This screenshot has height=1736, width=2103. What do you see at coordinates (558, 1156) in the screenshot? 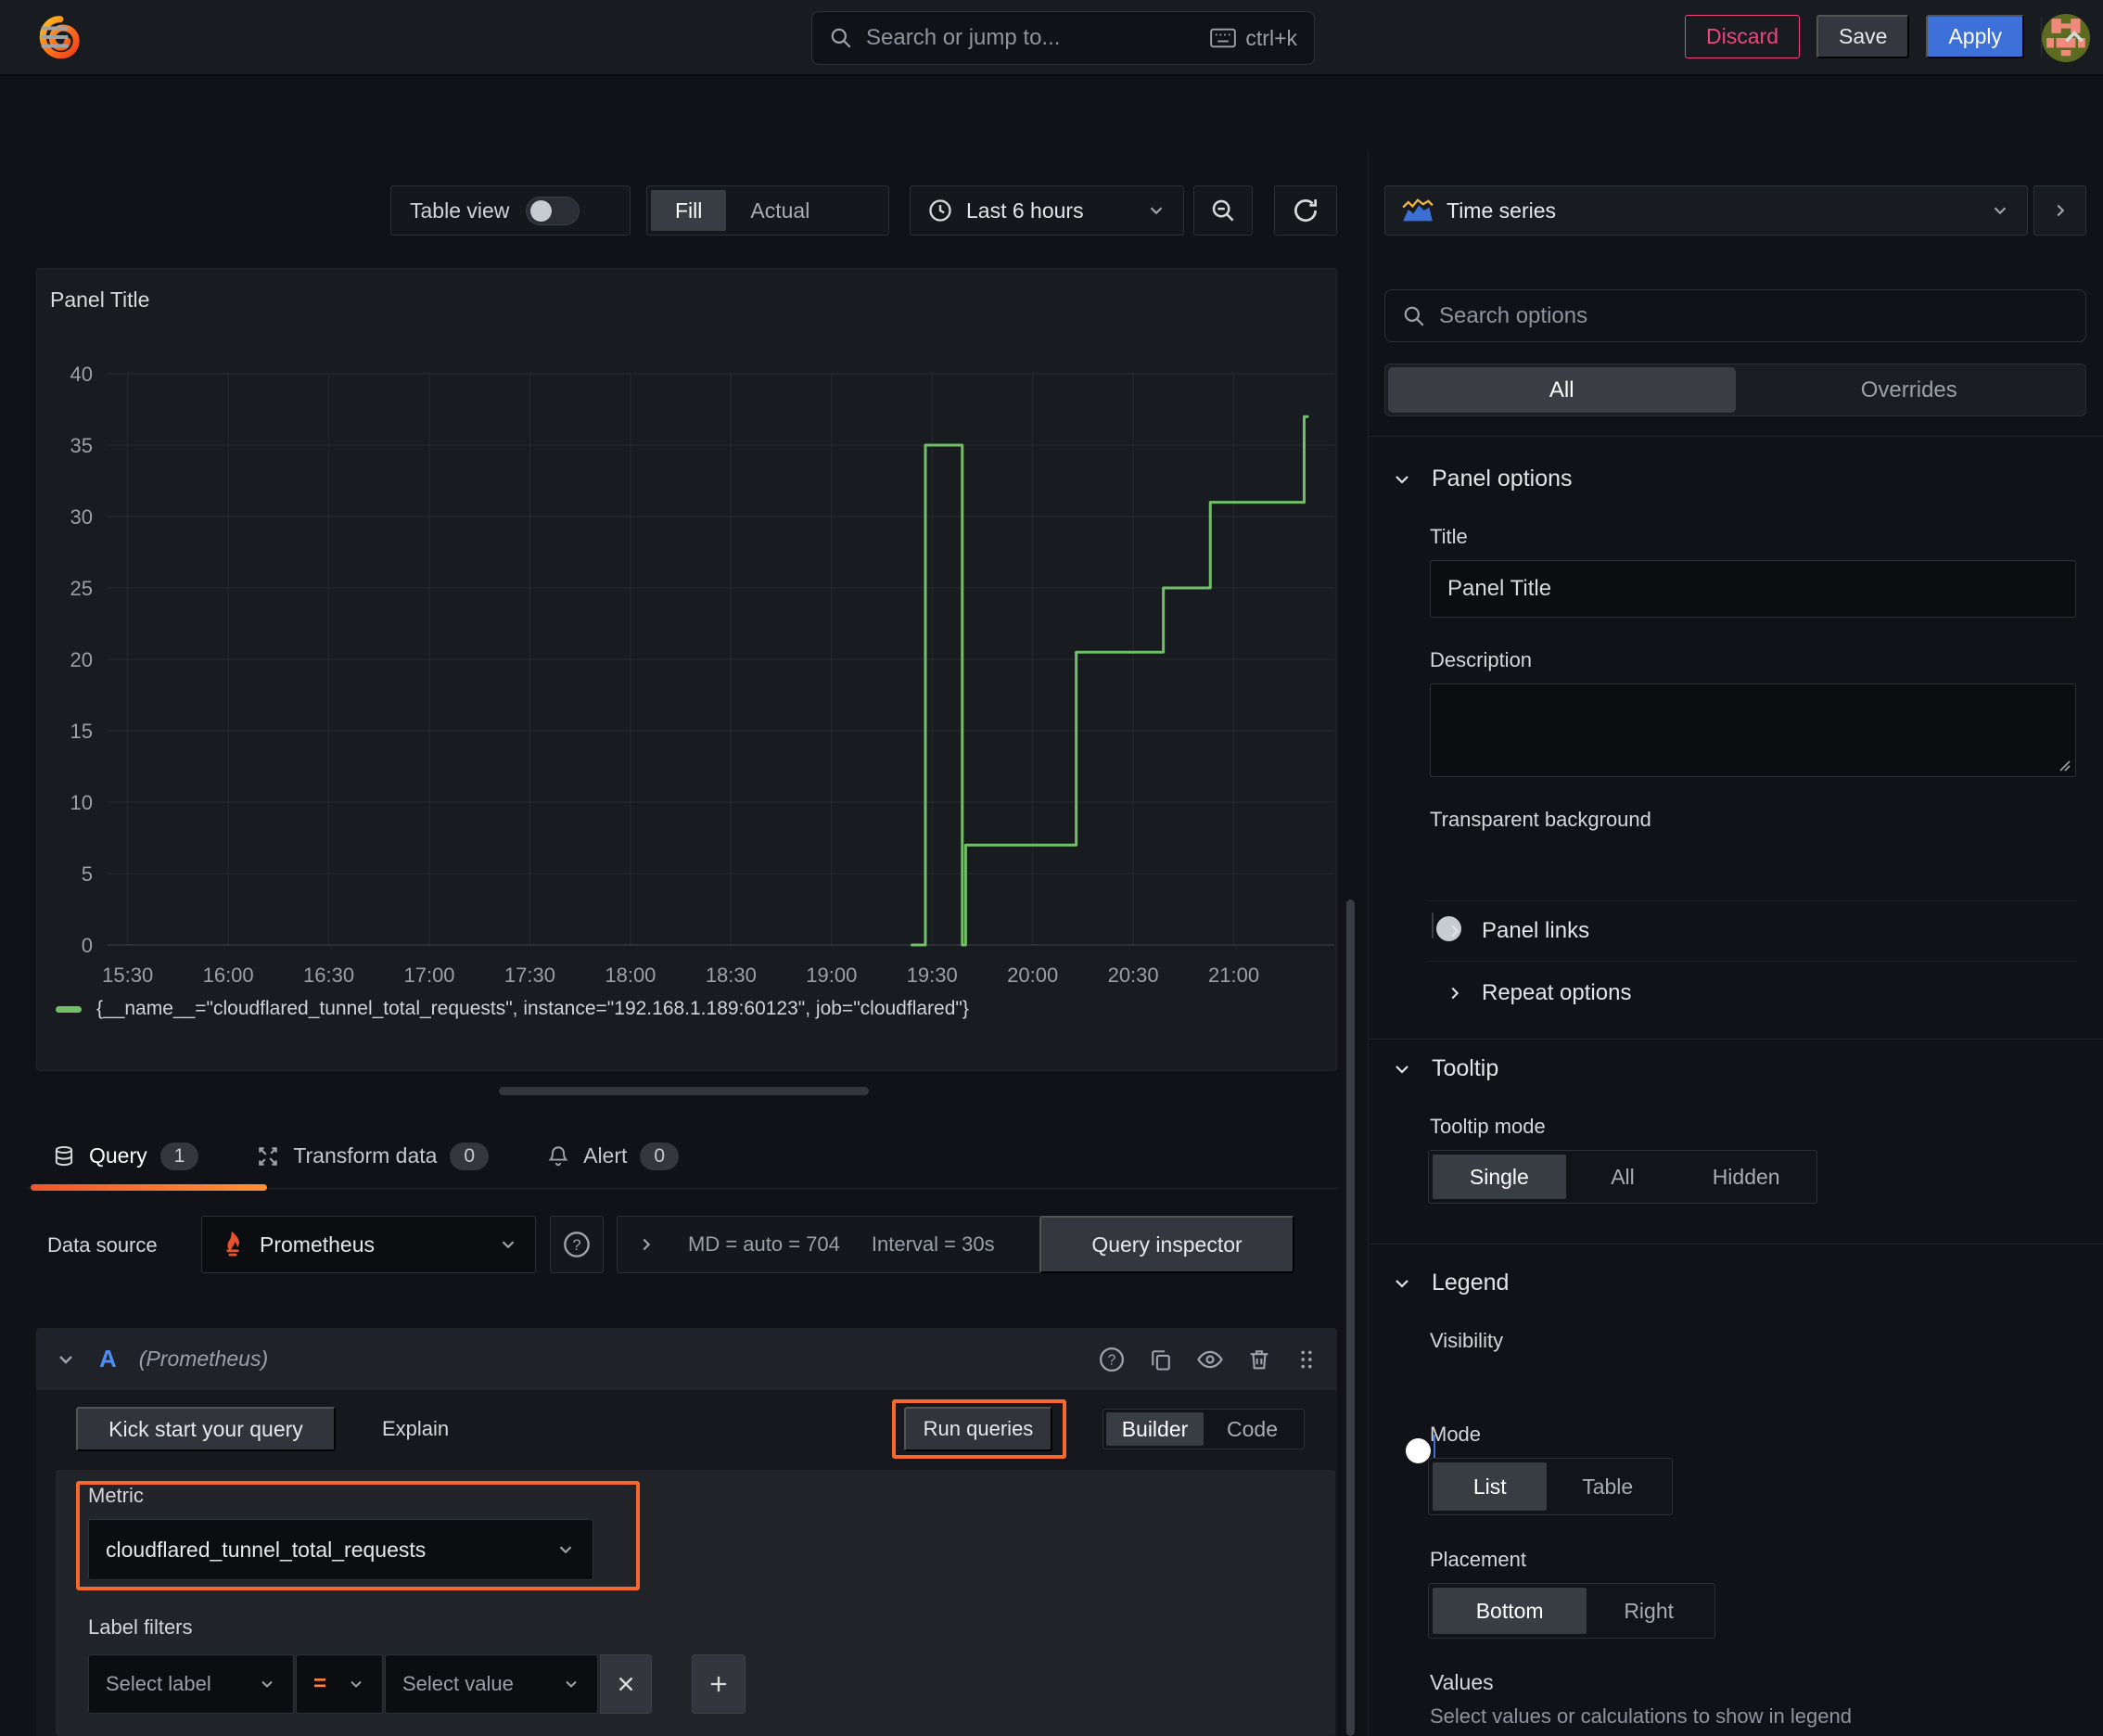
I see `bell-icon` at bounding box center [558, 1156].